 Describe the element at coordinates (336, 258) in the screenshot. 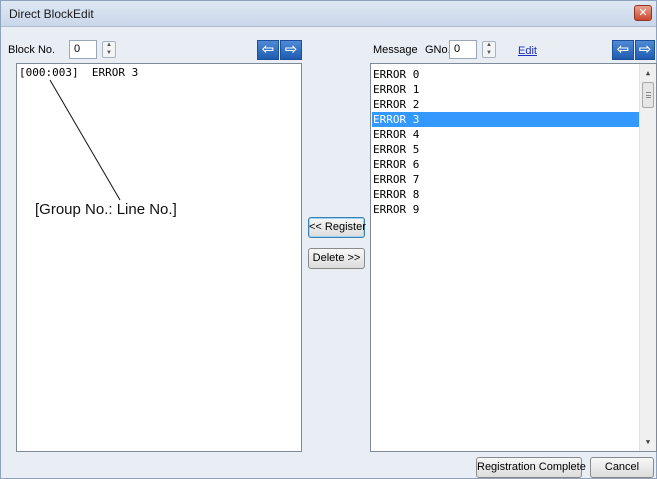

I see `delete-button: Delete >>` at that location.